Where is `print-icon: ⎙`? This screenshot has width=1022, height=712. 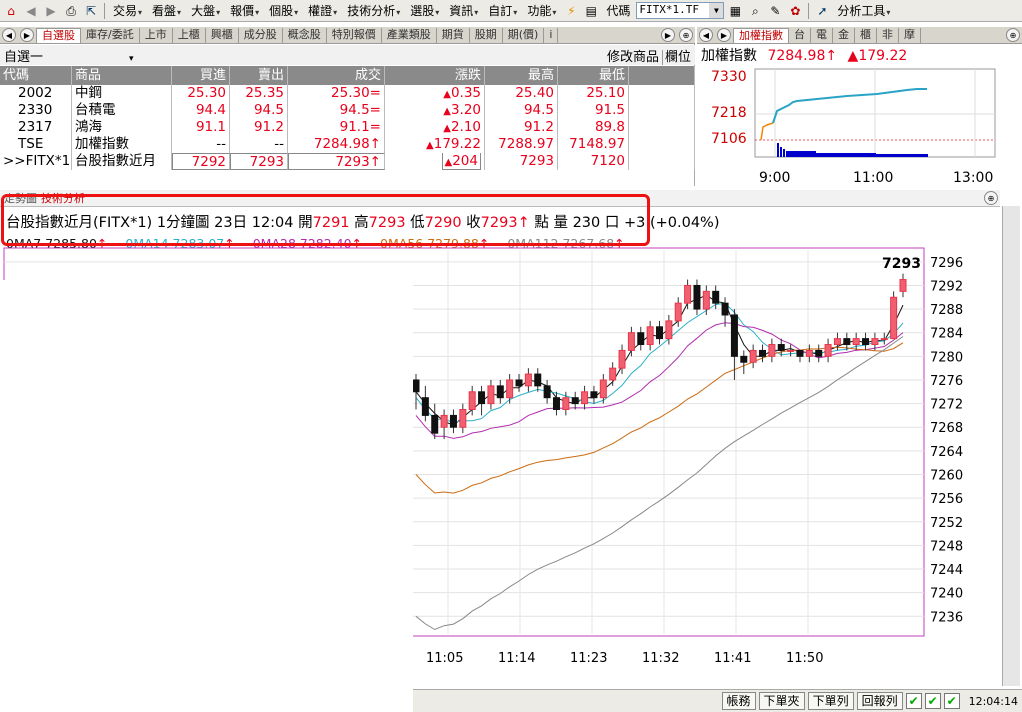
print-icon: ⎙ is located at coordinates (71, 11).